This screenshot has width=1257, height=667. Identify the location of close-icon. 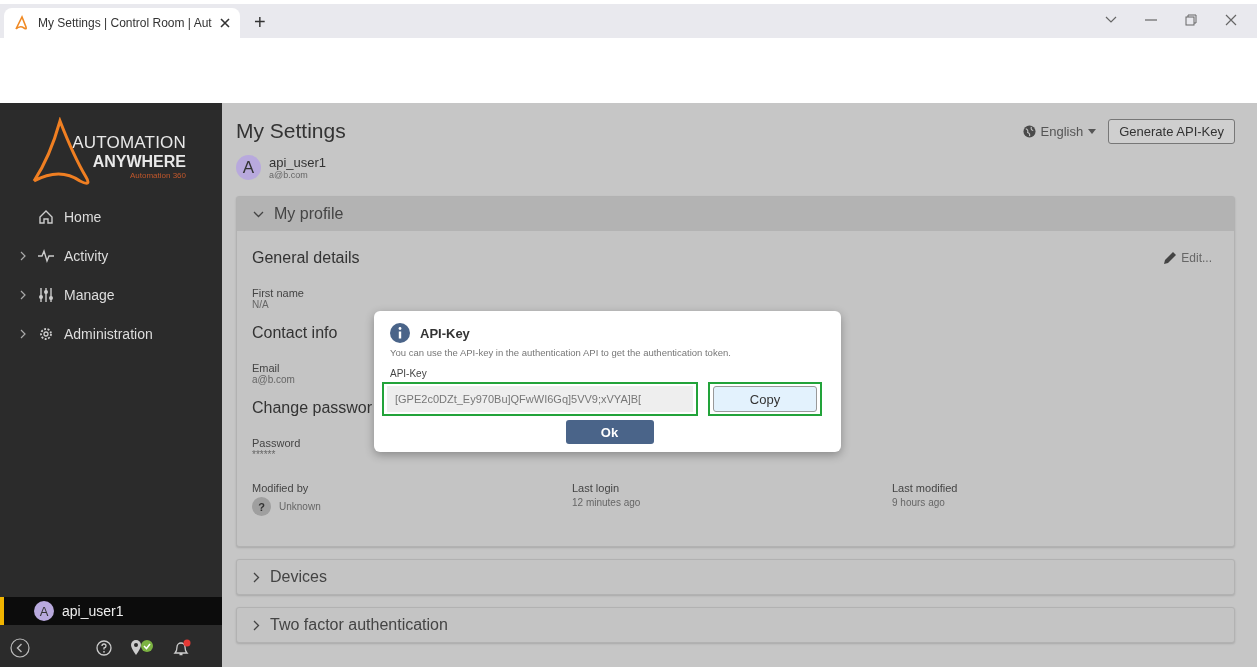
(225, 23).